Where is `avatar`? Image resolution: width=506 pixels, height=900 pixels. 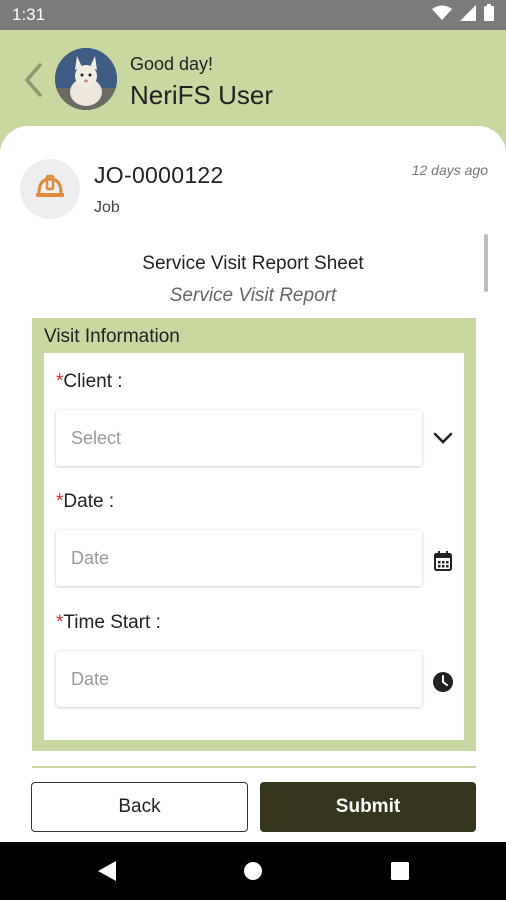
avatar is located at coordinates (86, 79).